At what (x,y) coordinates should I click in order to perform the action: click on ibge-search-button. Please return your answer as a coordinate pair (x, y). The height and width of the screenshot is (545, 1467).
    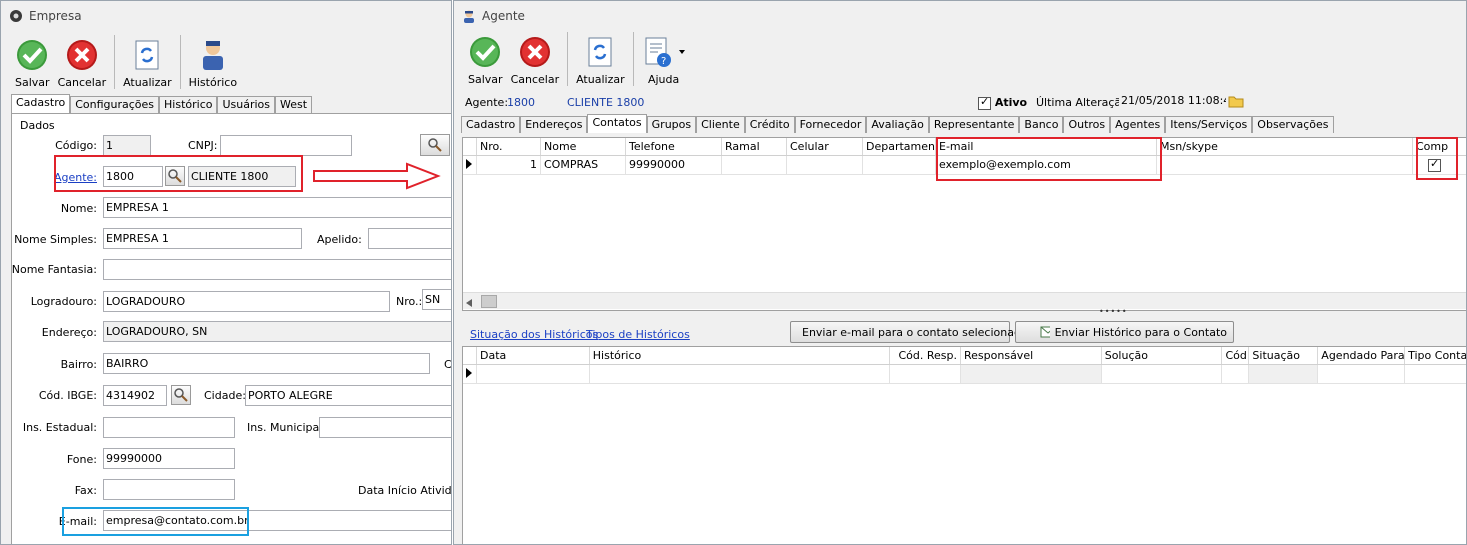
    Looking at the image, I should click on (181, 395).